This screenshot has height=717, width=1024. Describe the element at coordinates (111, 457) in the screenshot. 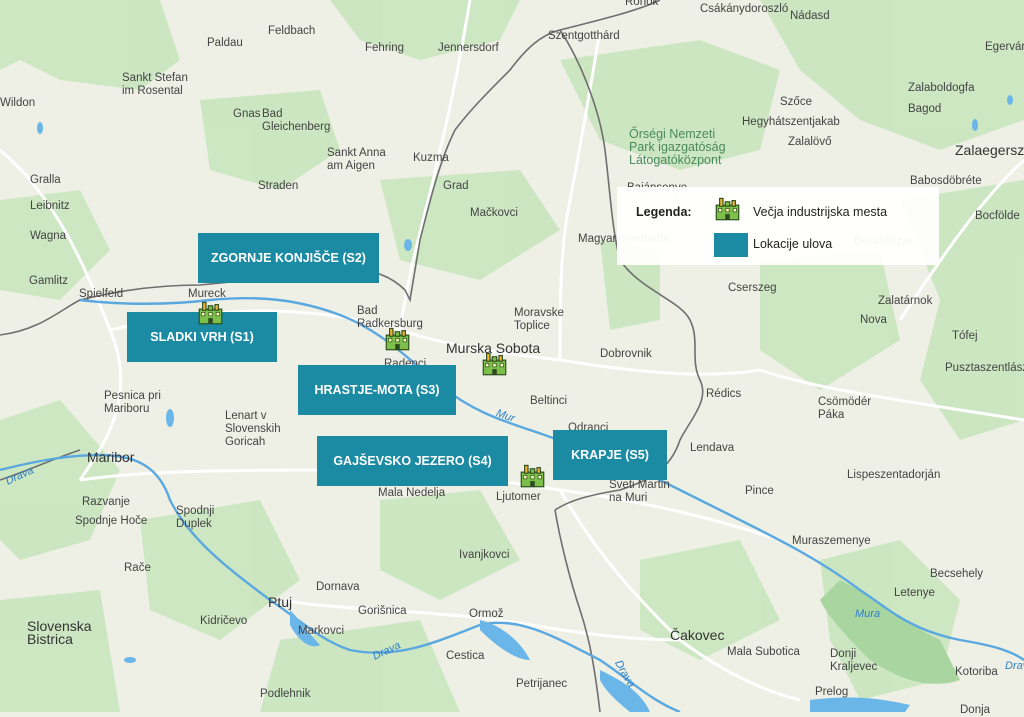

I see `place-label: Maribor` at that location.